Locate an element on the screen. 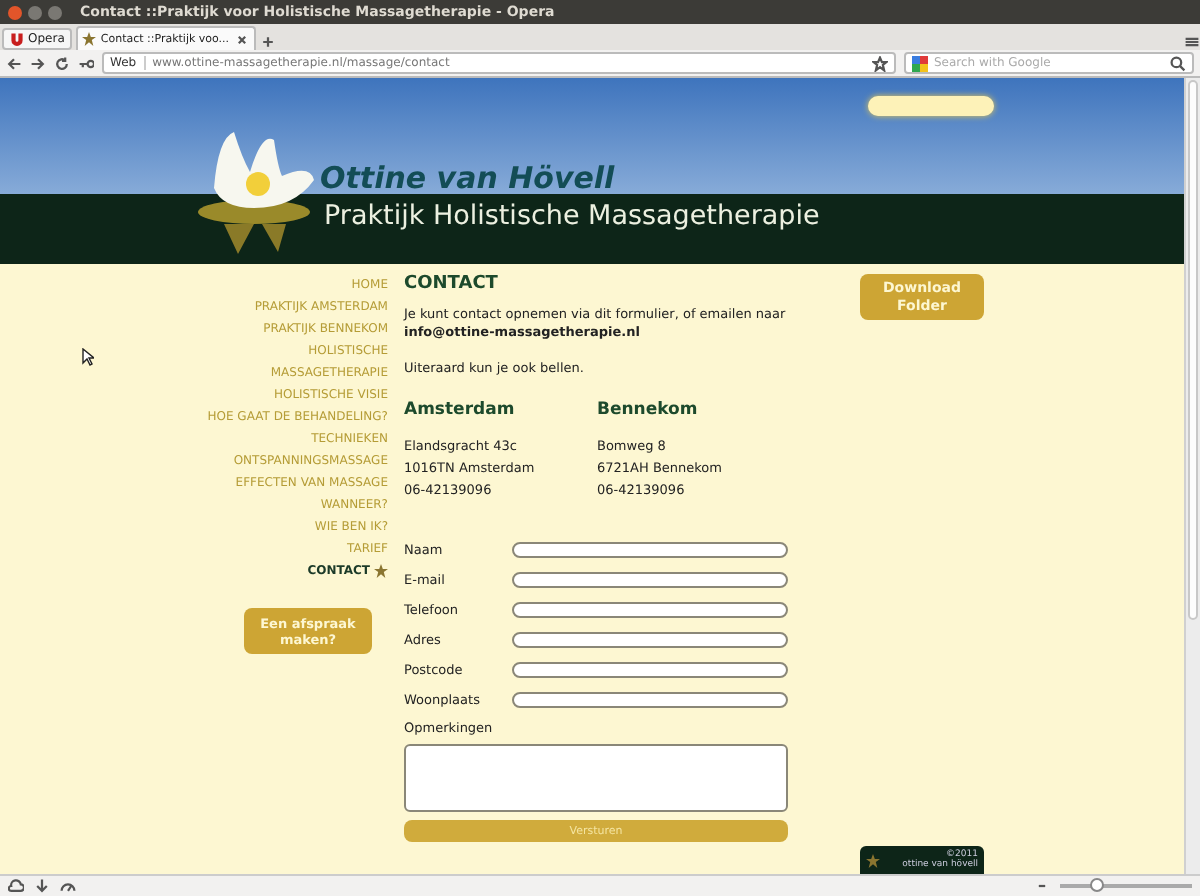 The width and height of the screenshot is (1200, 896). logo-icon is located at coordinates (17, 39).